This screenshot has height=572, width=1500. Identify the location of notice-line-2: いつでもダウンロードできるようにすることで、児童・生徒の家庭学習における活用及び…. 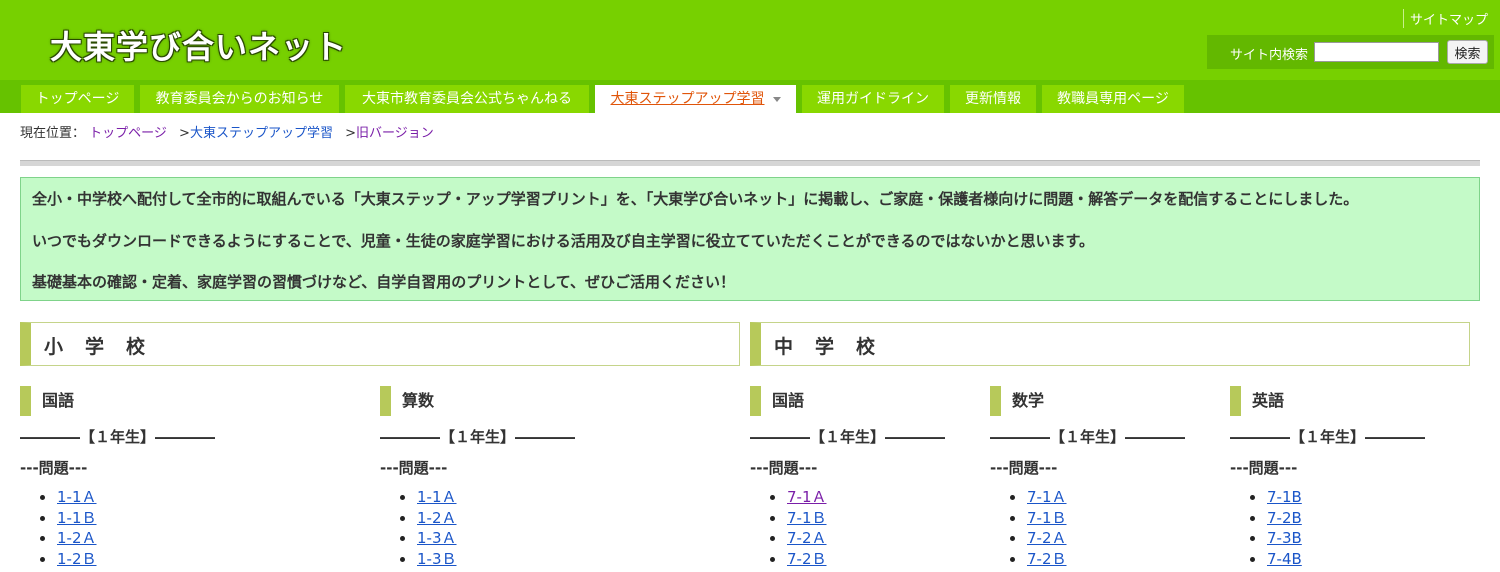
(563, 241).